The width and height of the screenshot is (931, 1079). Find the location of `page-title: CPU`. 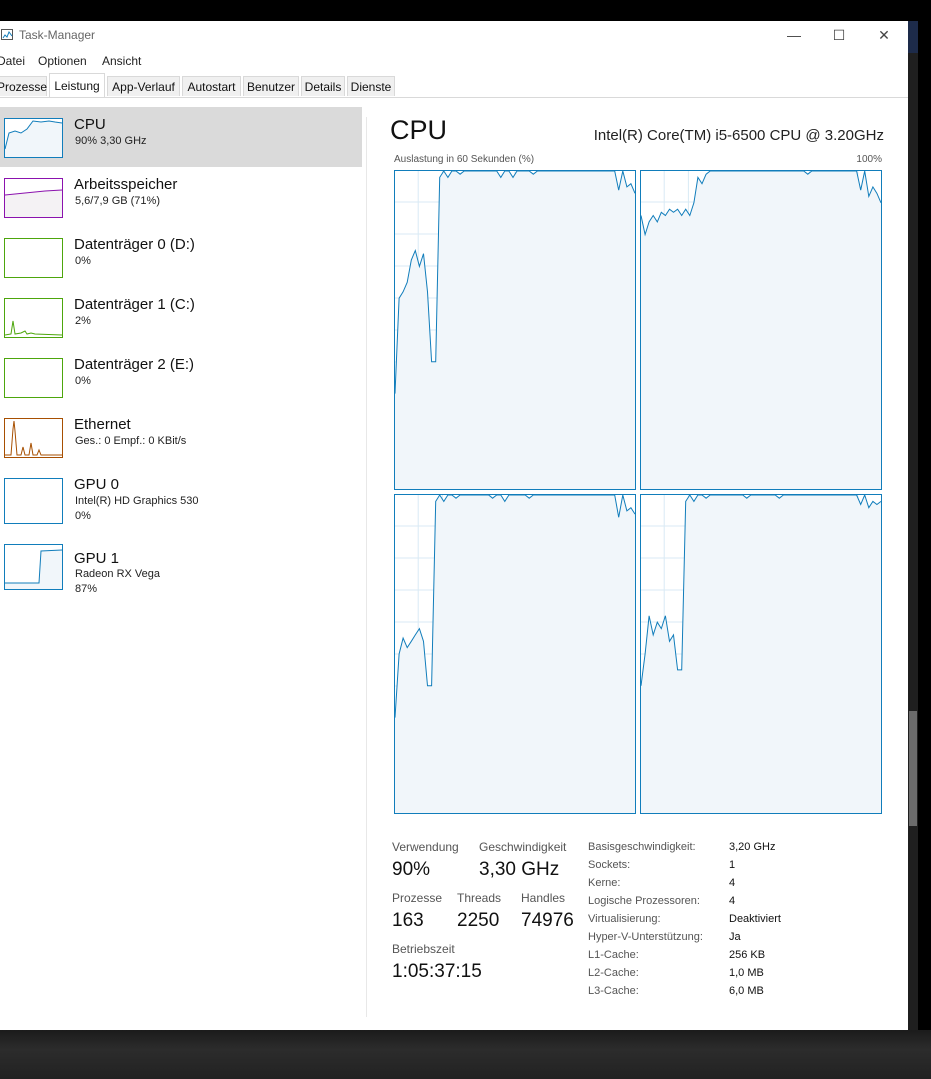

page-title: CPU is located at coordinates (419, 130).